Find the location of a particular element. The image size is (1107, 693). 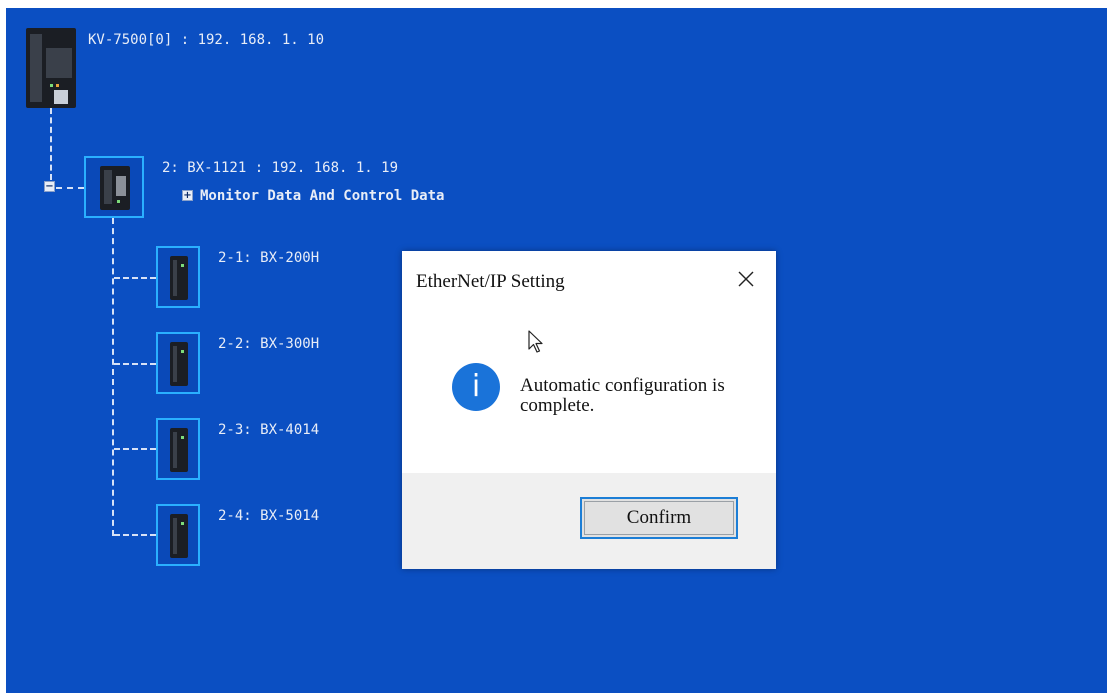

module-2-2-device-icon is located at coordinates (179, 364).